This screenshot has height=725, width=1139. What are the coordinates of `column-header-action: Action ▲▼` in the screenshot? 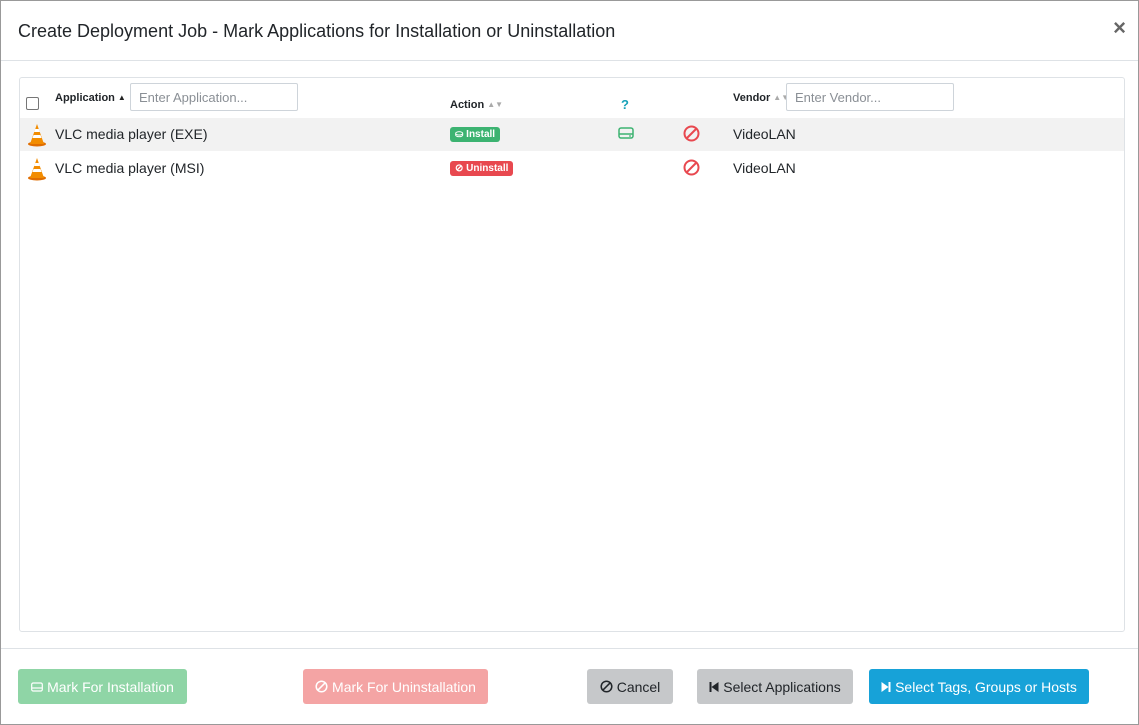 It's located at (476, 105).